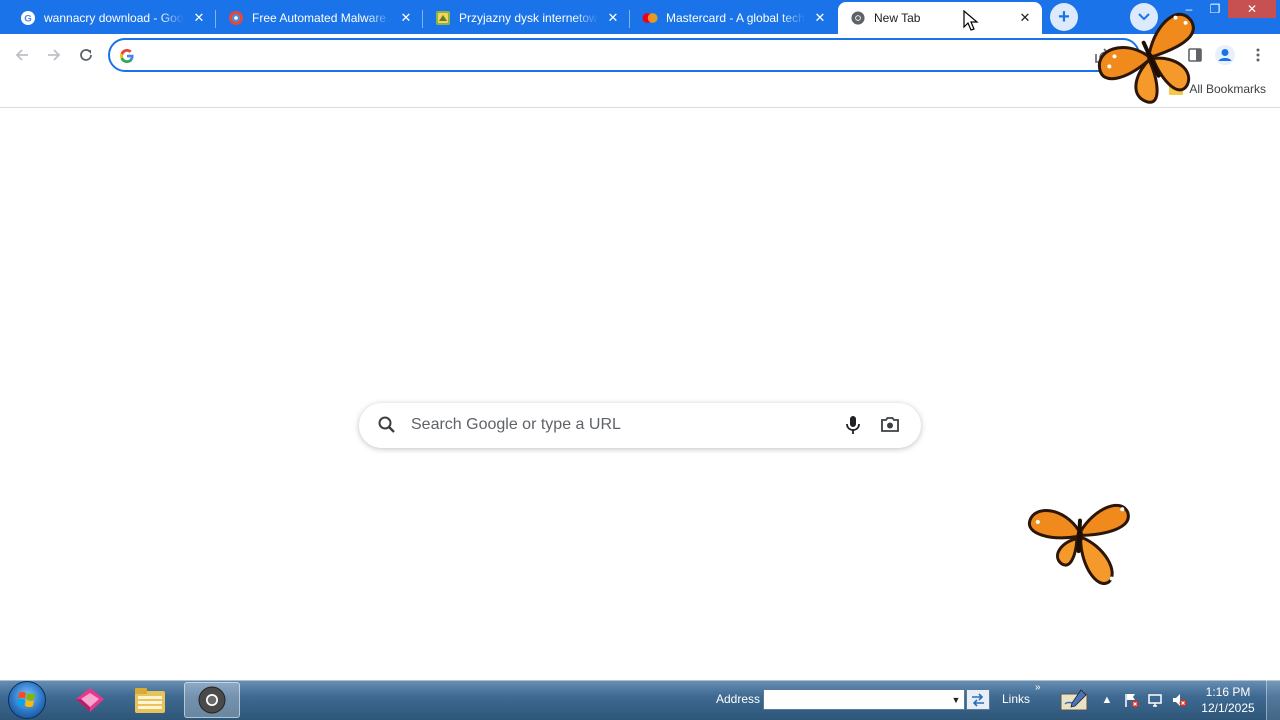  What do you see at coordinates (443, 18) in the screenshot?
I see `cloud-drive-icon` at bounding box center [443, 18].